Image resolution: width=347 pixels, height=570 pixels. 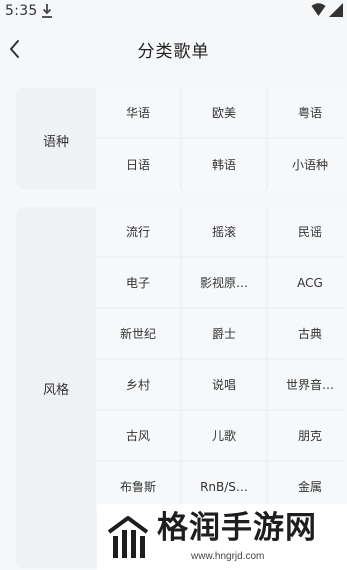 I want to click on watermark-overlay: 格润手游网 www.hngrjd.com, so click(x=222, y=537).